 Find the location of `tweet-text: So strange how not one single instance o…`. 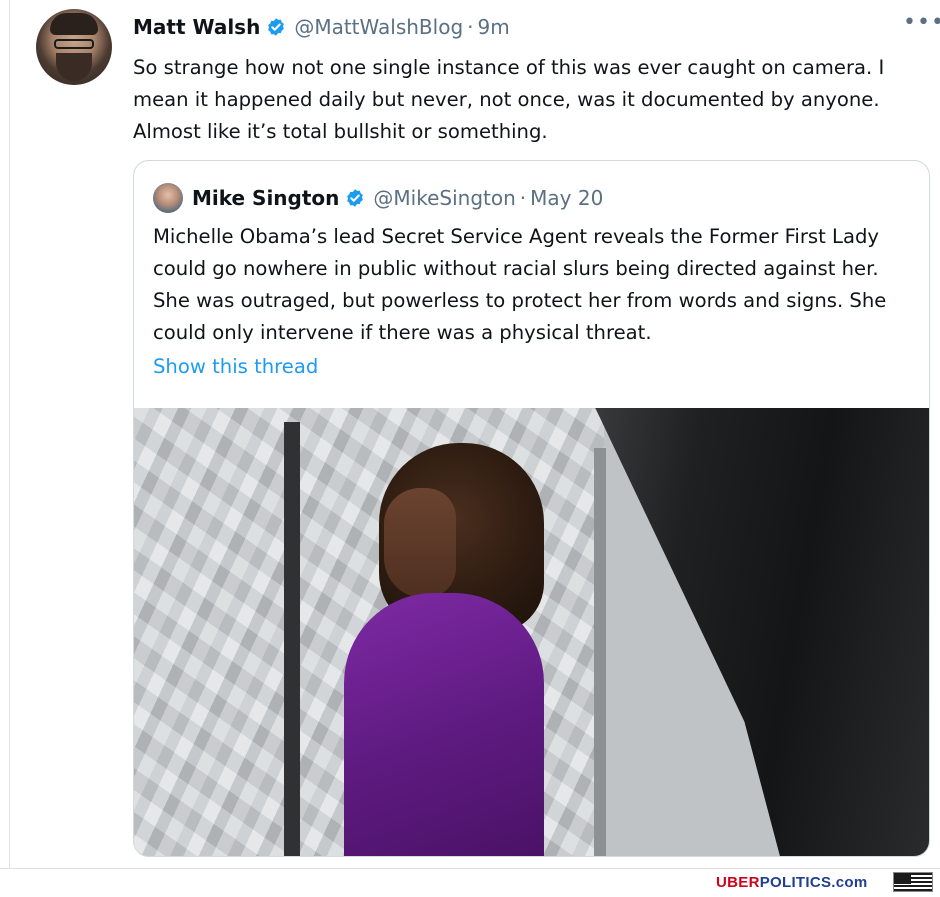

tweet-text: So strange how not one single instance o… is located at coordinates (509, 99).